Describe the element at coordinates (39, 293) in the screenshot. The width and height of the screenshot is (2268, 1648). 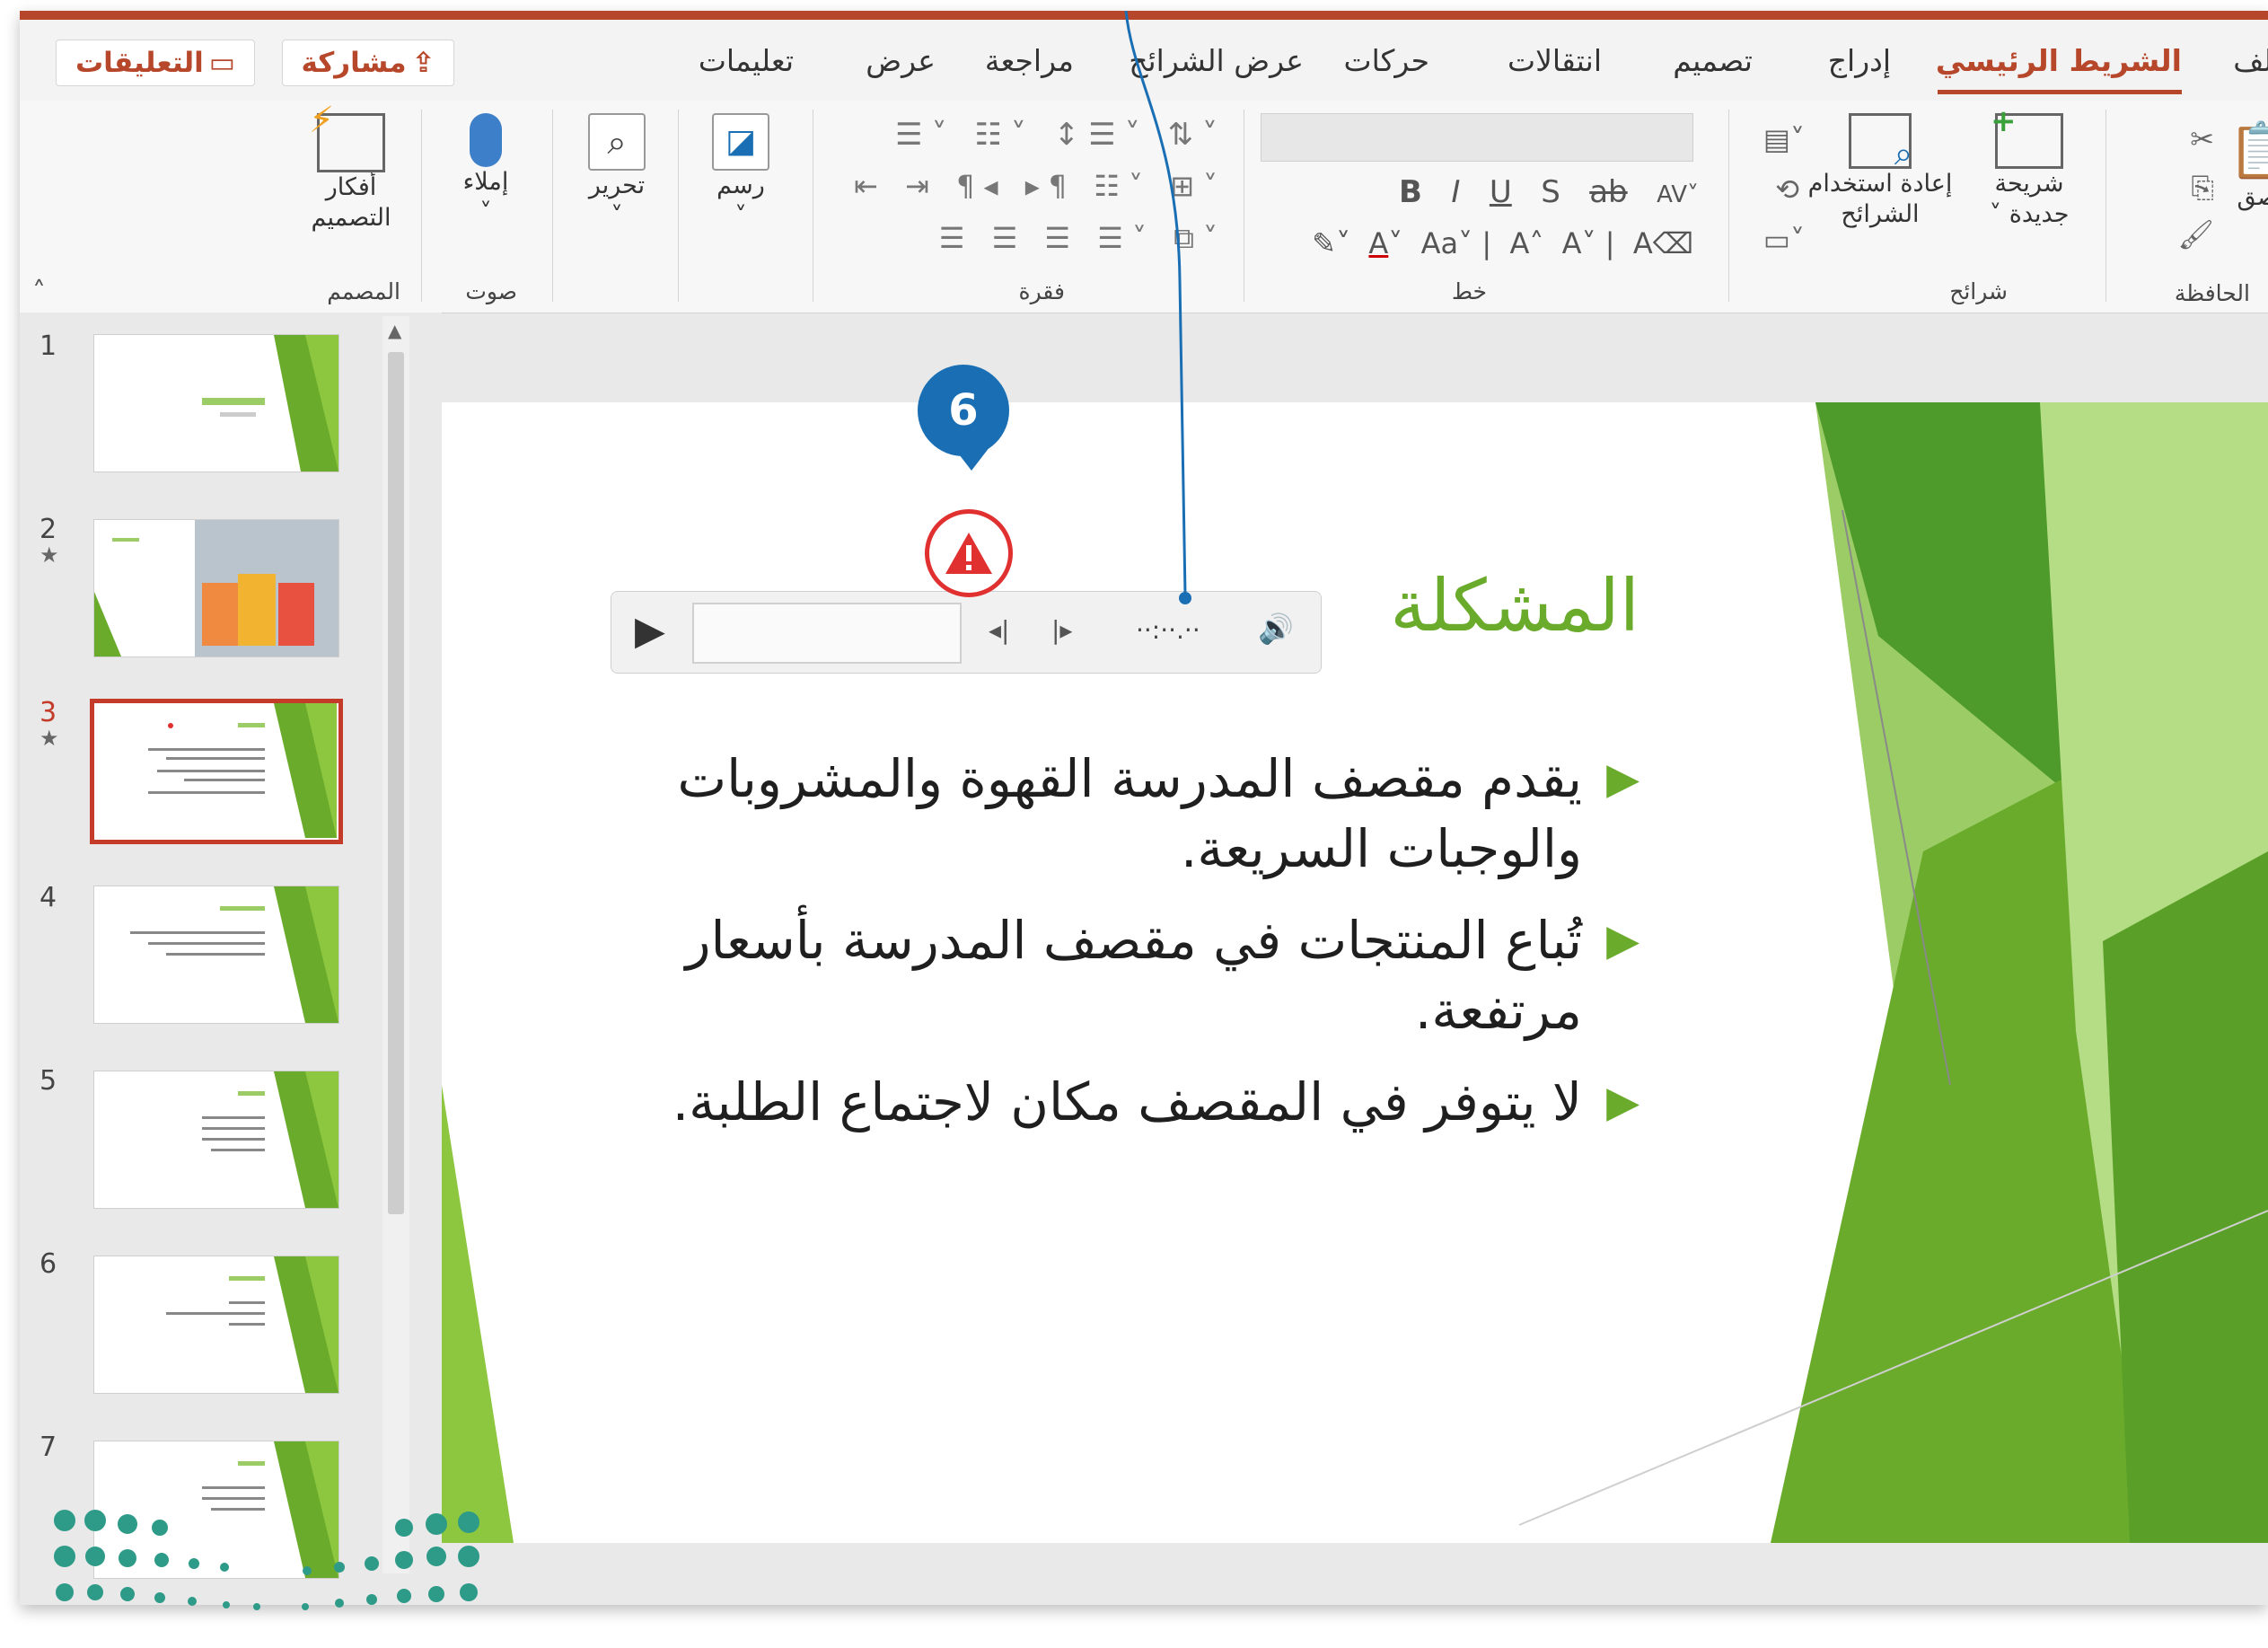
I see `collapse-ribbon-icon: ˄` at that location.